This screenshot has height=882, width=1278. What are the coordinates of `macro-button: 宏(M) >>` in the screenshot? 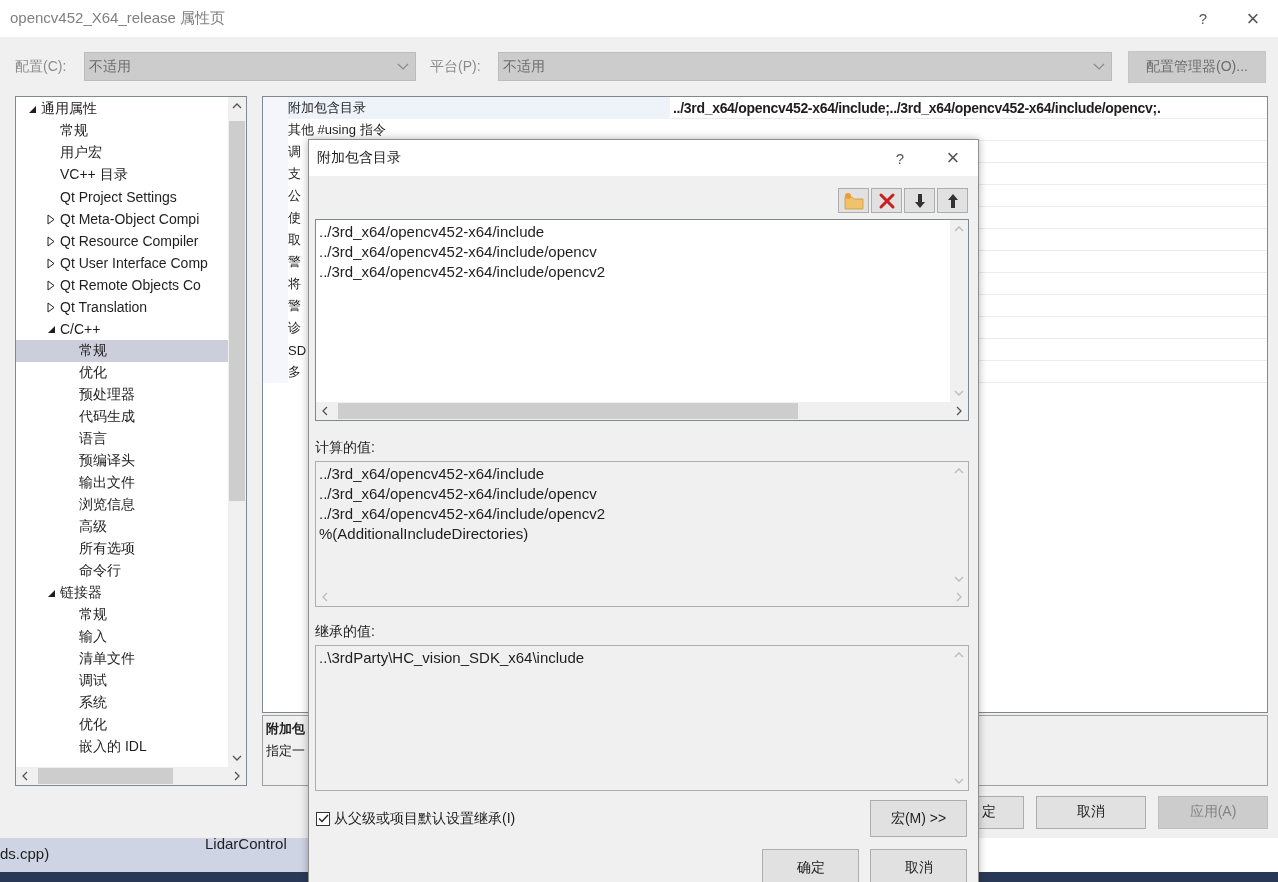 It's located at (918, 818).